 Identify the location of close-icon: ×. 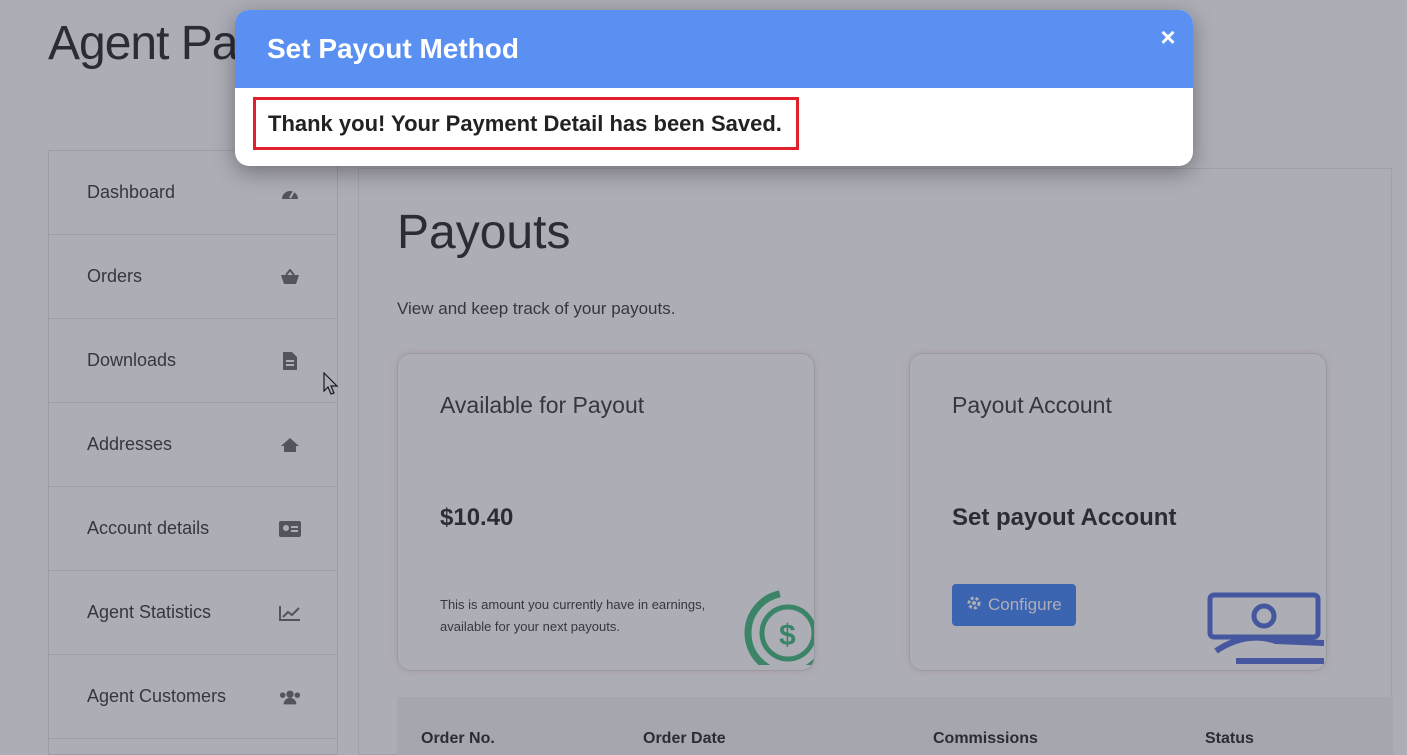
(1168, 37).